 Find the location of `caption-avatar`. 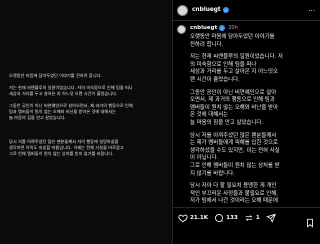

caption-avatar is located at coordinates (181, 29).